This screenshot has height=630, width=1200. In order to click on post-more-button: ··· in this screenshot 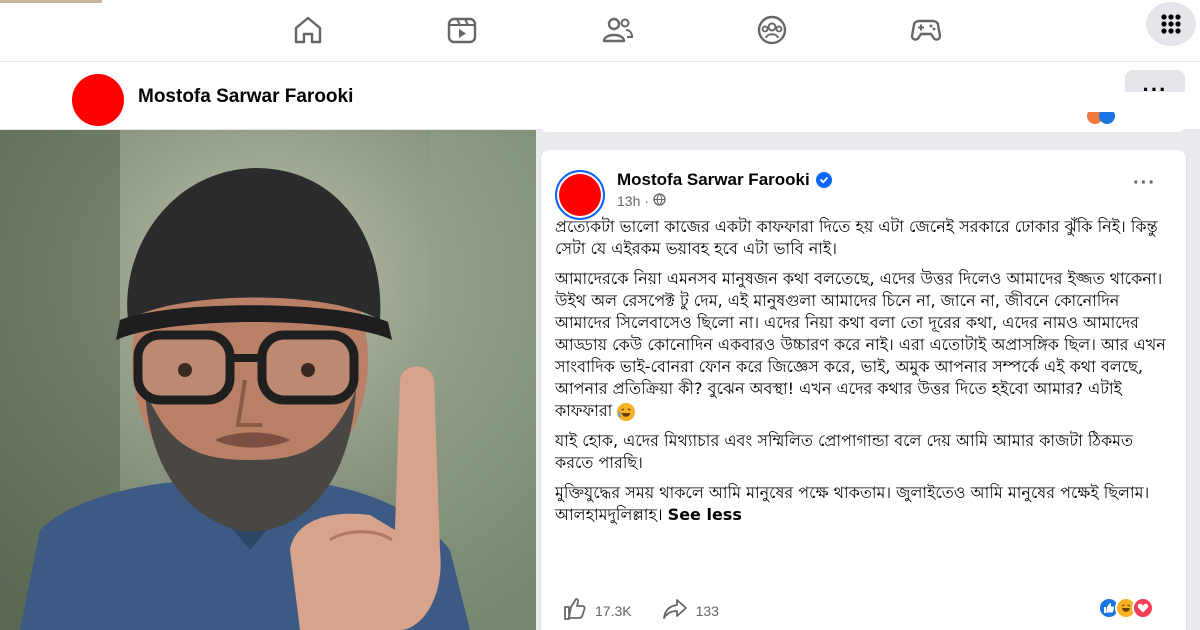, I will do `click(1144, 183)`.